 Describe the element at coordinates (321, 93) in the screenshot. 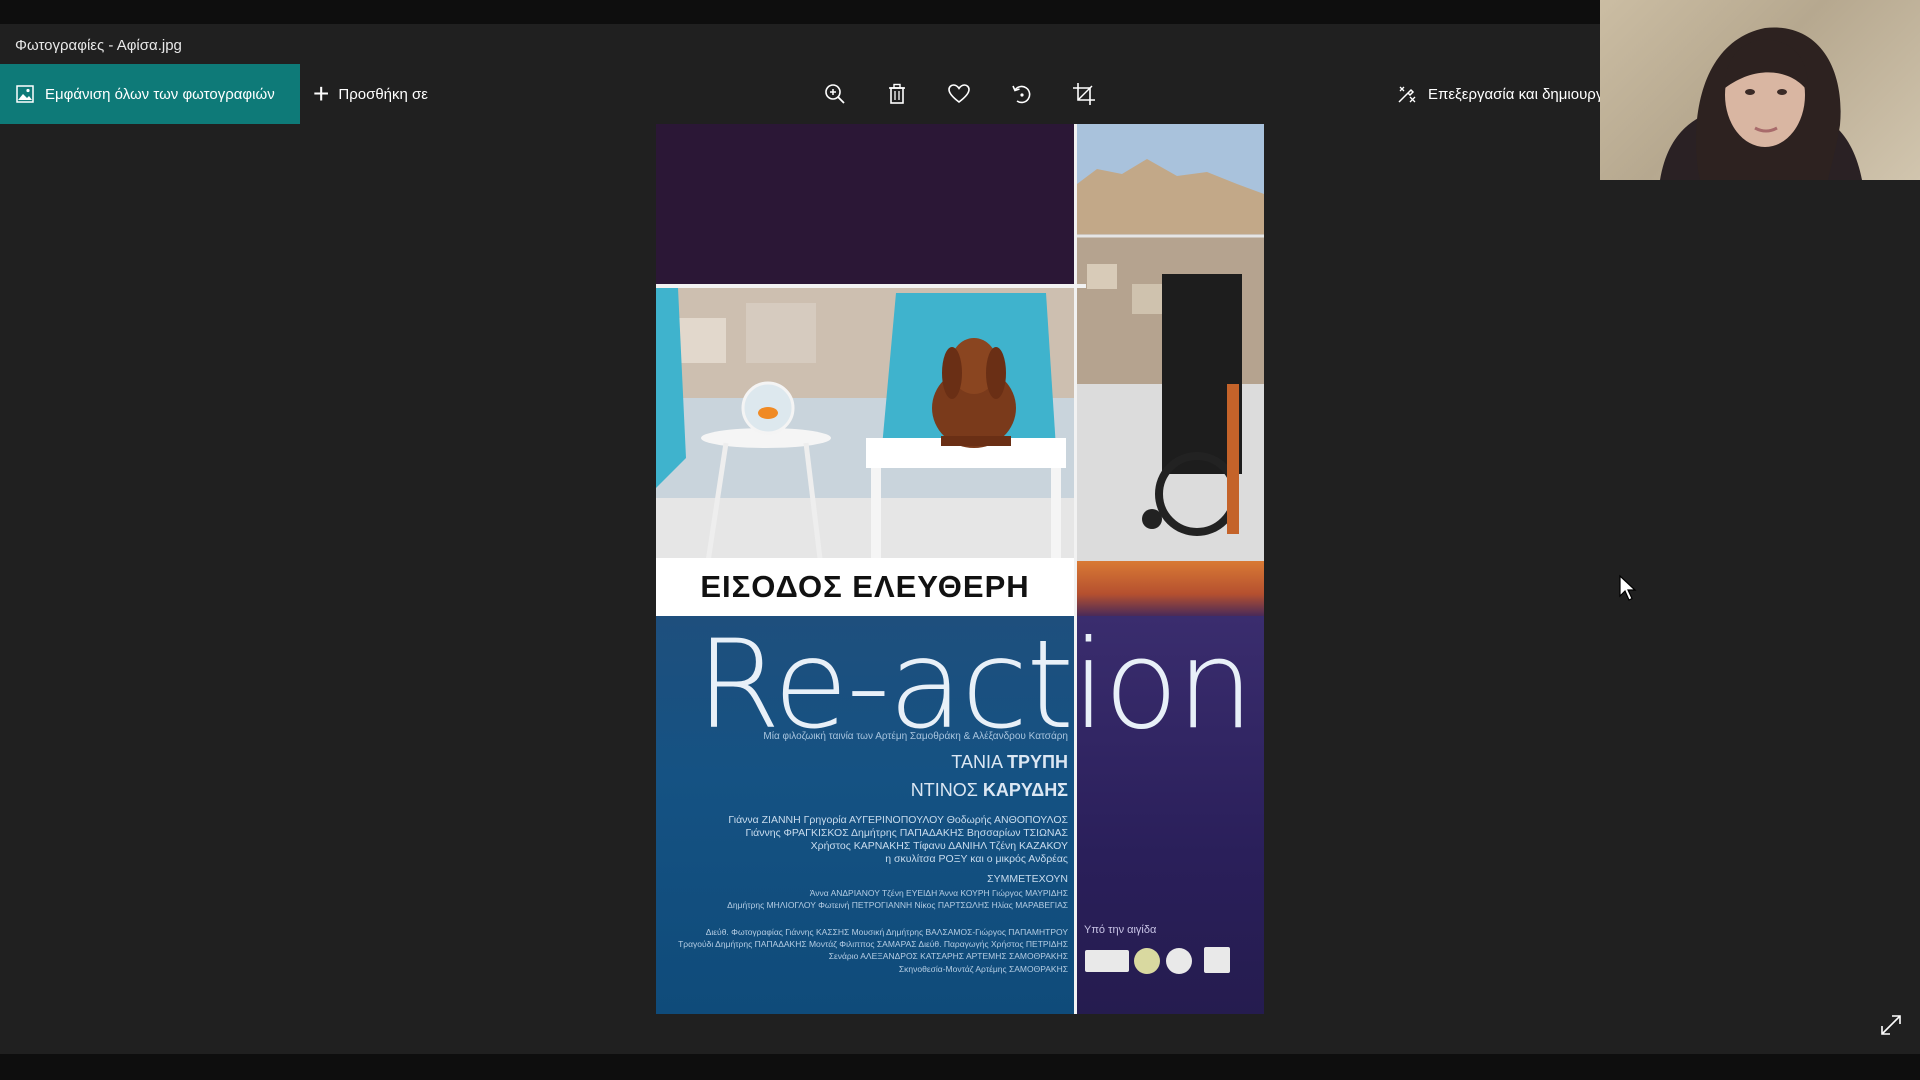

I see `plus-icon: +` at that location.